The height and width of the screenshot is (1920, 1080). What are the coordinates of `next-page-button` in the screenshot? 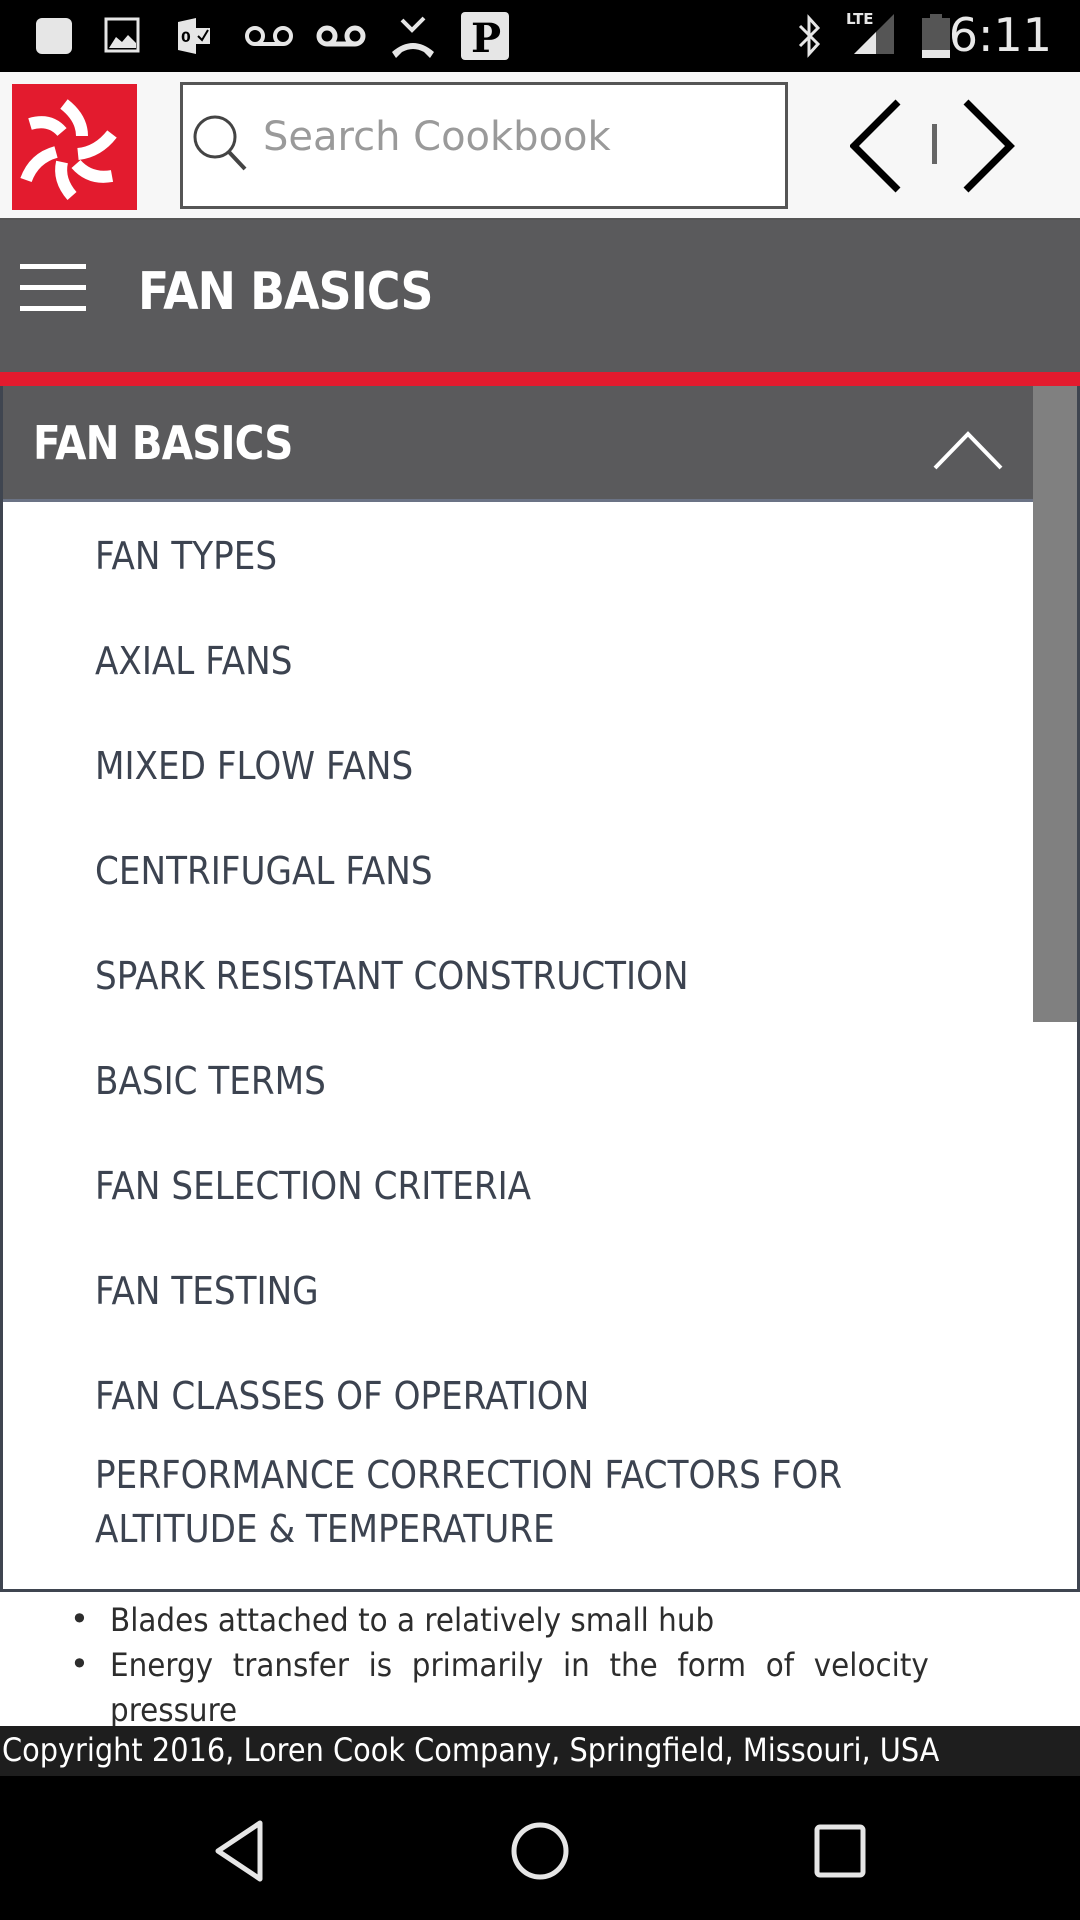 It's located at (990, 146).